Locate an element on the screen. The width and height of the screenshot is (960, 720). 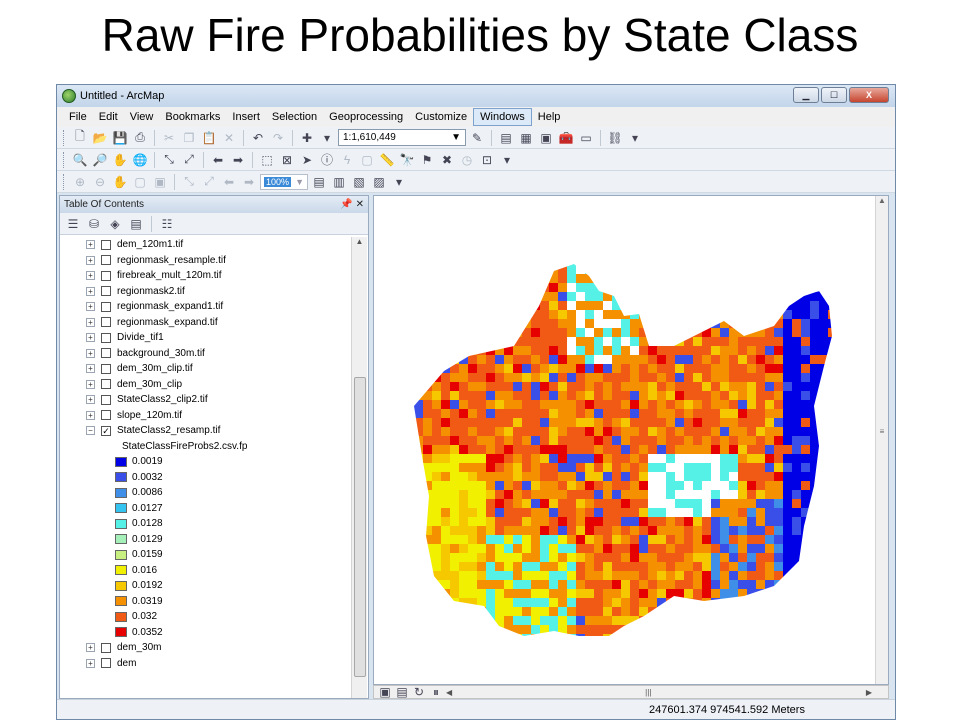
redo-icon: ↷ is located at coordinates (278, 138).